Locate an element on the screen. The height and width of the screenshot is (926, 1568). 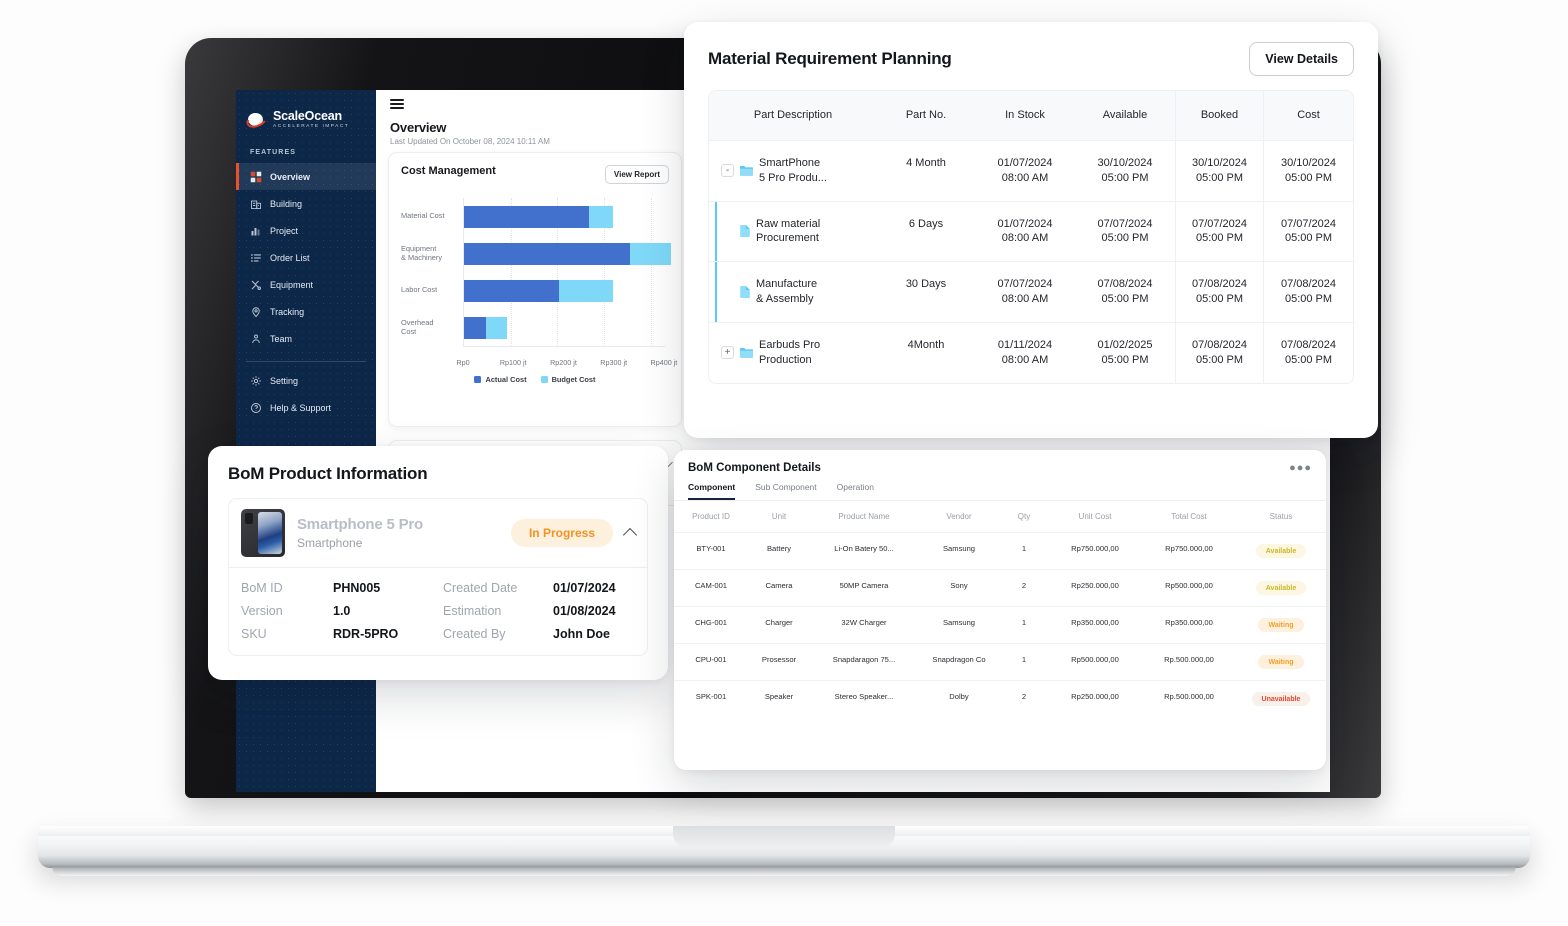
mrp-part-description: Earbuds Pro Production is located at coordinates (790, 352).